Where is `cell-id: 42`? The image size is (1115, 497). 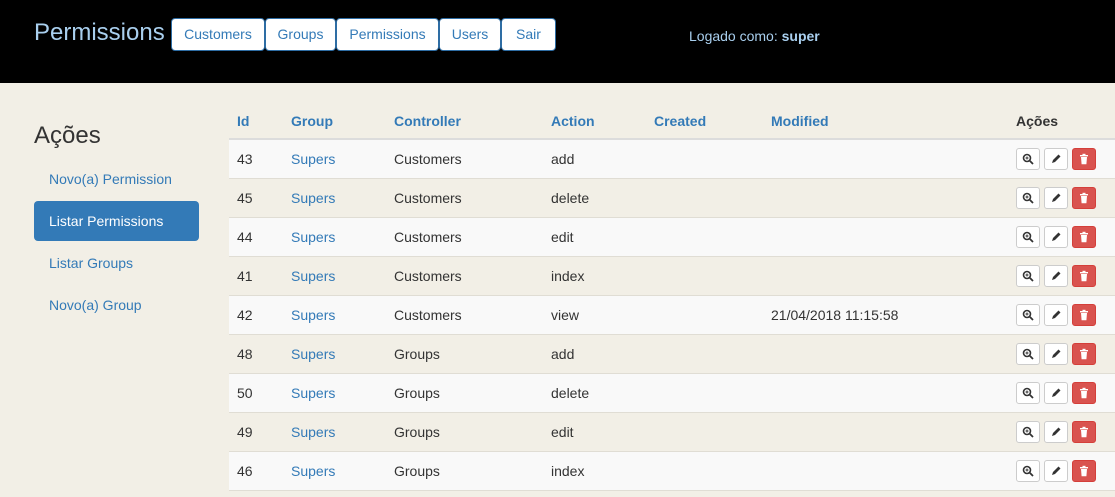 cell-id: 42 is located at coordinates (245, 315).